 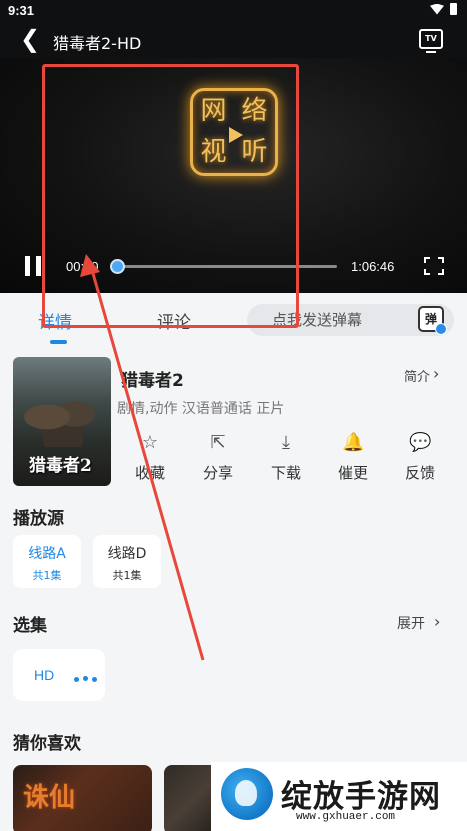 I want to click on fullscreen-icon, so click(x=434, y=266).